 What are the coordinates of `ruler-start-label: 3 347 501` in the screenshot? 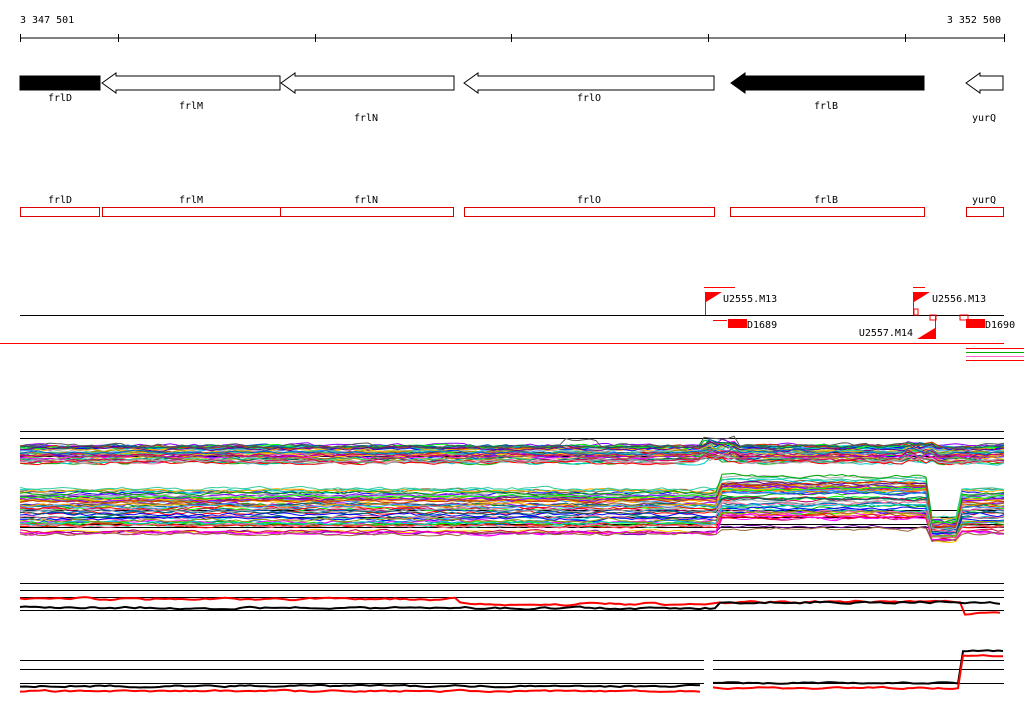 It's located at (47, 20).